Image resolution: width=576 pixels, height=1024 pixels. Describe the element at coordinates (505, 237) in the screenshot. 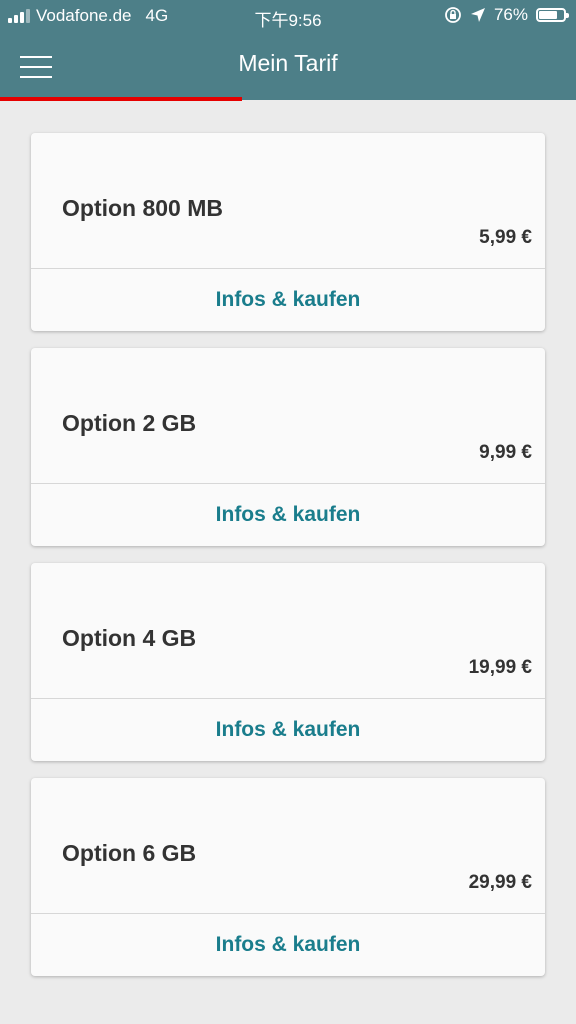

I see `option-price: 5,99 €` at that location.